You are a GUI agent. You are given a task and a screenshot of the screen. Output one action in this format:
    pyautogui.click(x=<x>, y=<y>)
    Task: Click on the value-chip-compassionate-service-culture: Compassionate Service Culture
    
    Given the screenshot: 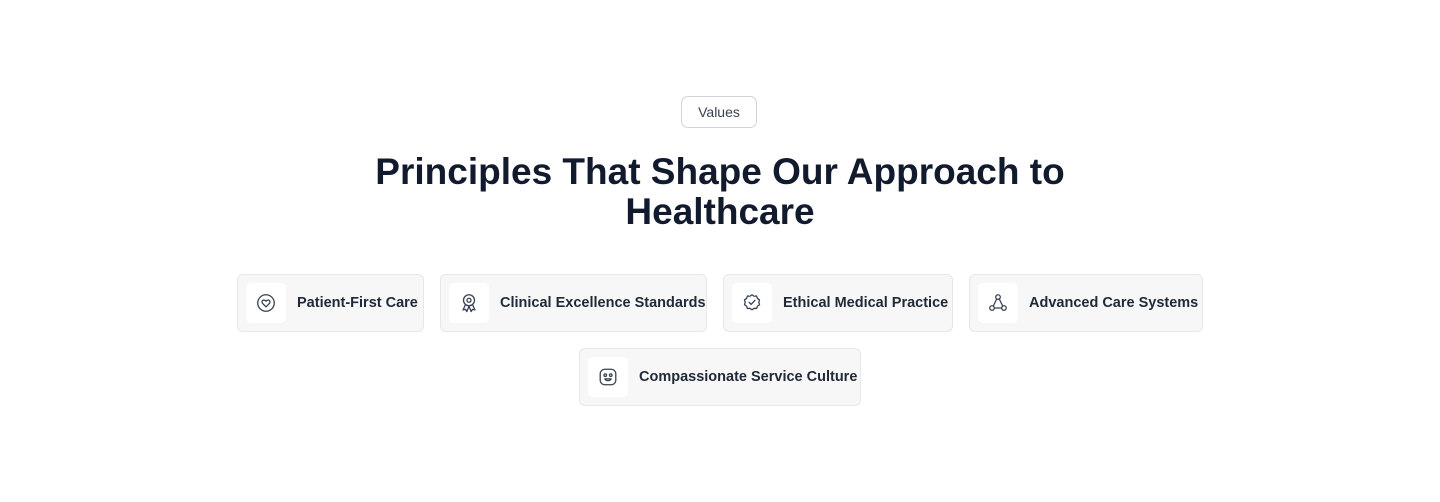 What is the action you would take?
    pyautogui.click(x=720, y=377)
    